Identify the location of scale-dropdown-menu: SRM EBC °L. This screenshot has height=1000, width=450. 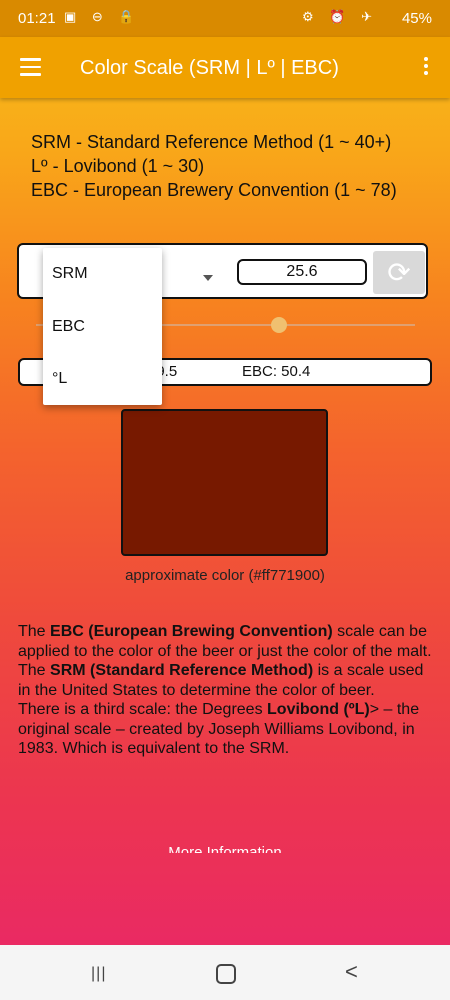
(102, 326).